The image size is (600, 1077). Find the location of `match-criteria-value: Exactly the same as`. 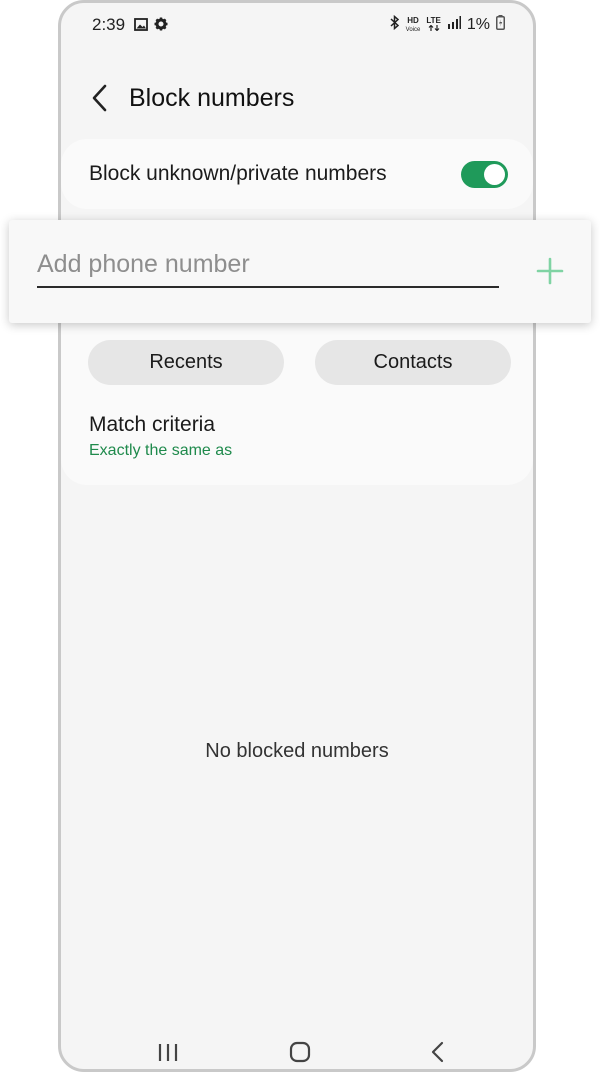

match-criteria-value: Exactly the same as is located at coordinates (161, 450).